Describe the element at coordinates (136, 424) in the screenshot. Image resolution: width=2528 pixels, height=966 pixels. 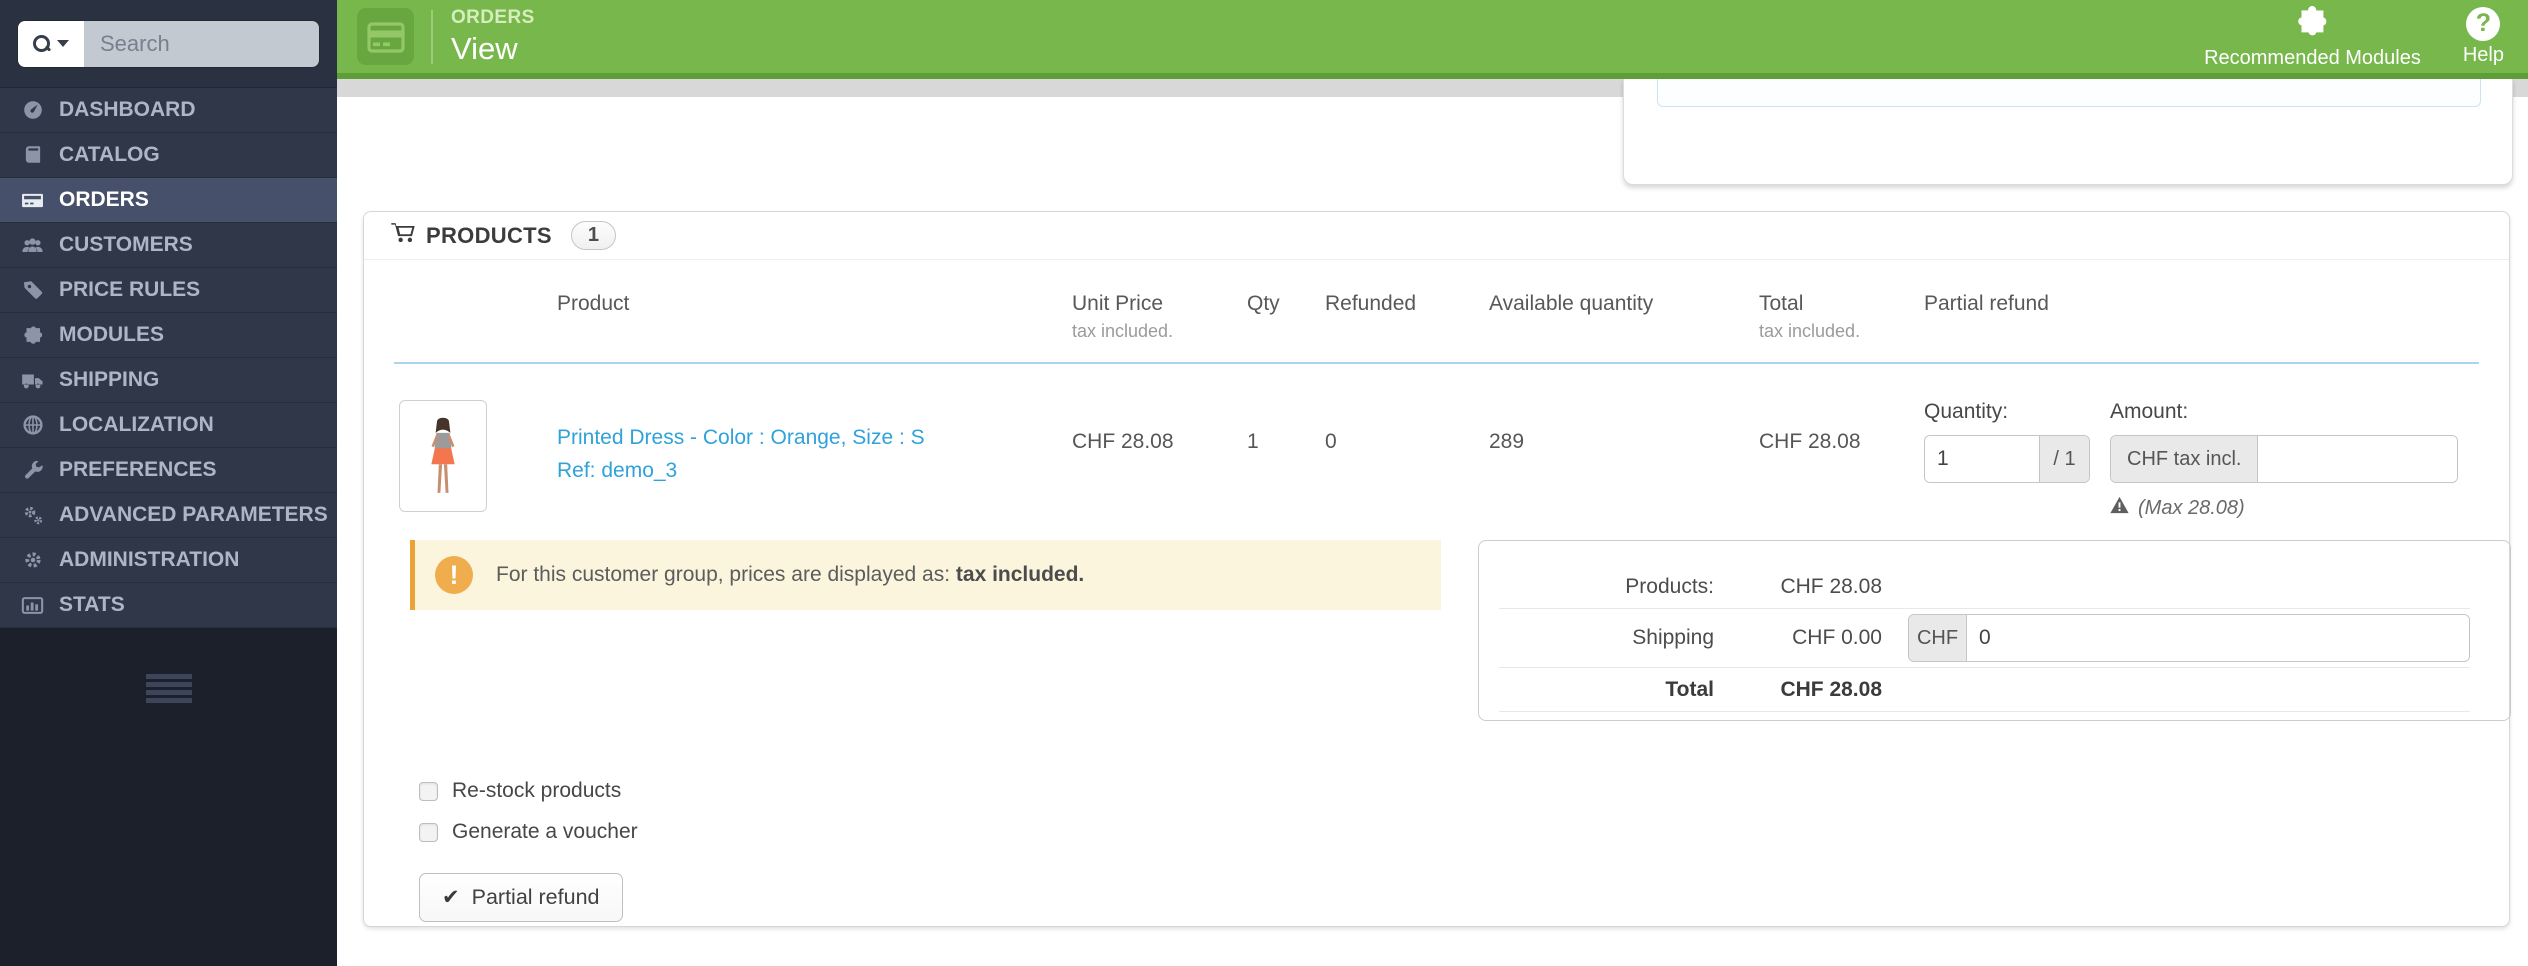
I see `sidebar-item-label: LOCALIZATION` at that location.